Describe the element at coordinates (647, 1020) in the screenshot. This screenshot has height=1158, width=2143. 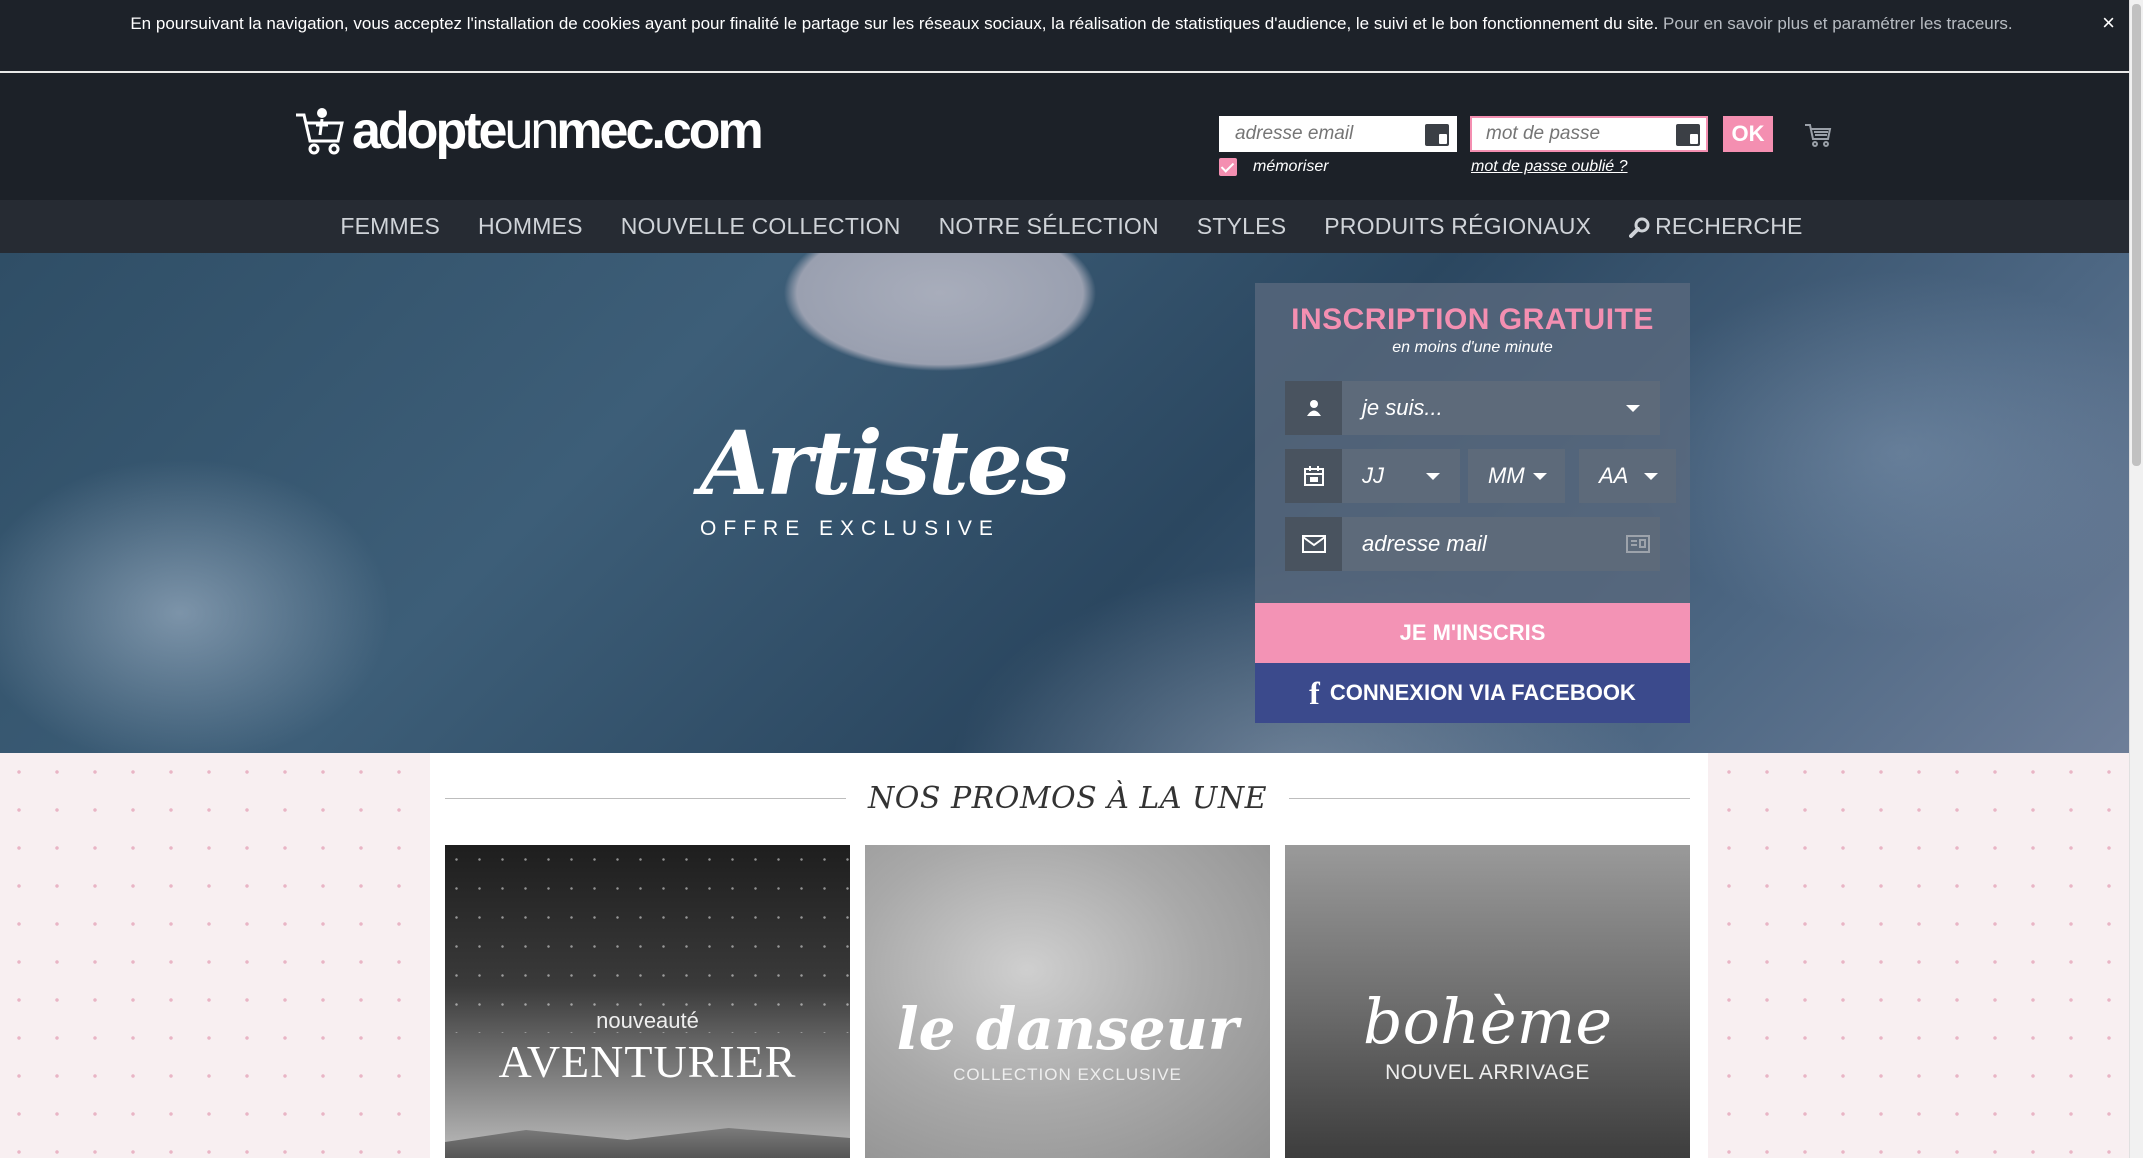
I see `promo-card-small-text: nouveauté` at that location.